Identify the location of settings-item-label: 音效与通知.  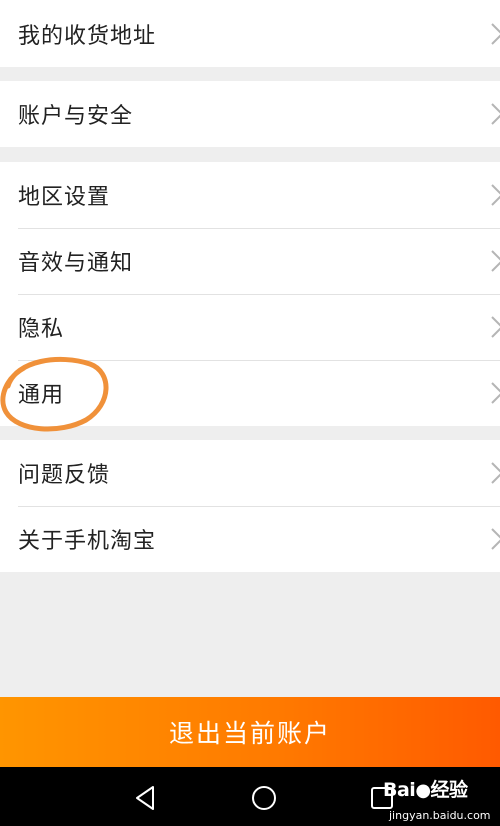
(76, 263).